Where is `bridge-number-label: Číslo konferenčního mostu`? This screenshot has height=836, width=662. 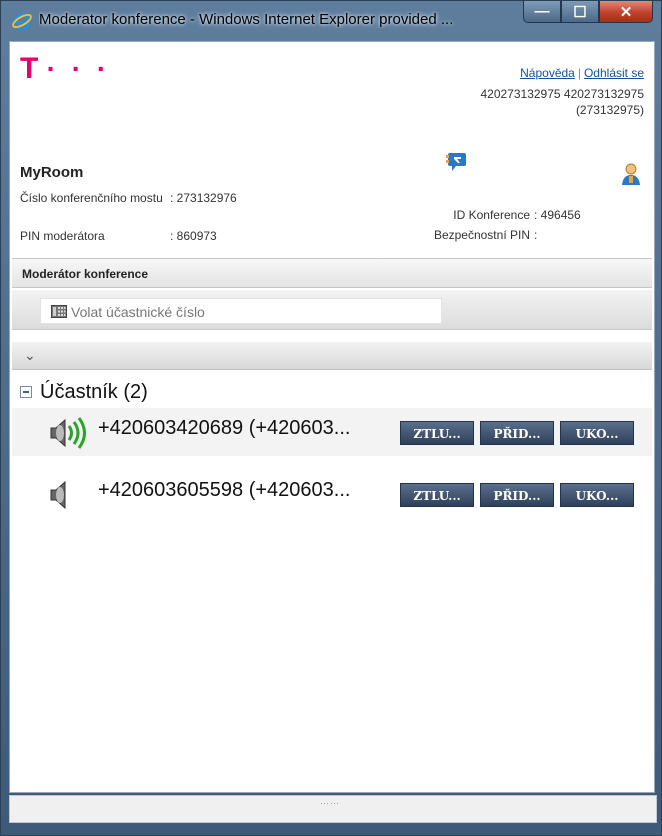
bridge-number-label: Číslo konferenčního mostu is located at coordinates (91, 198).